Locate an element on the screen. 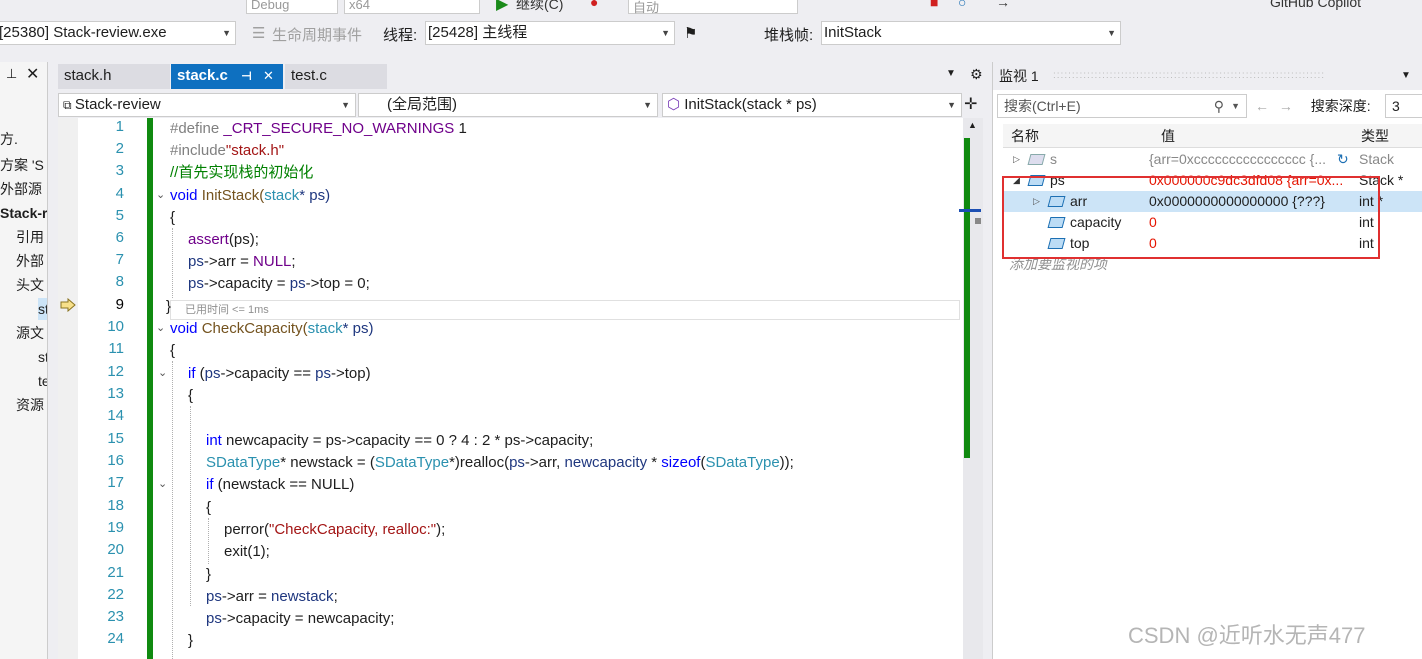 Image resolution: width=1422 pixels, height=659 pixels. line-number: 6 is located at coordinates (119, 237).